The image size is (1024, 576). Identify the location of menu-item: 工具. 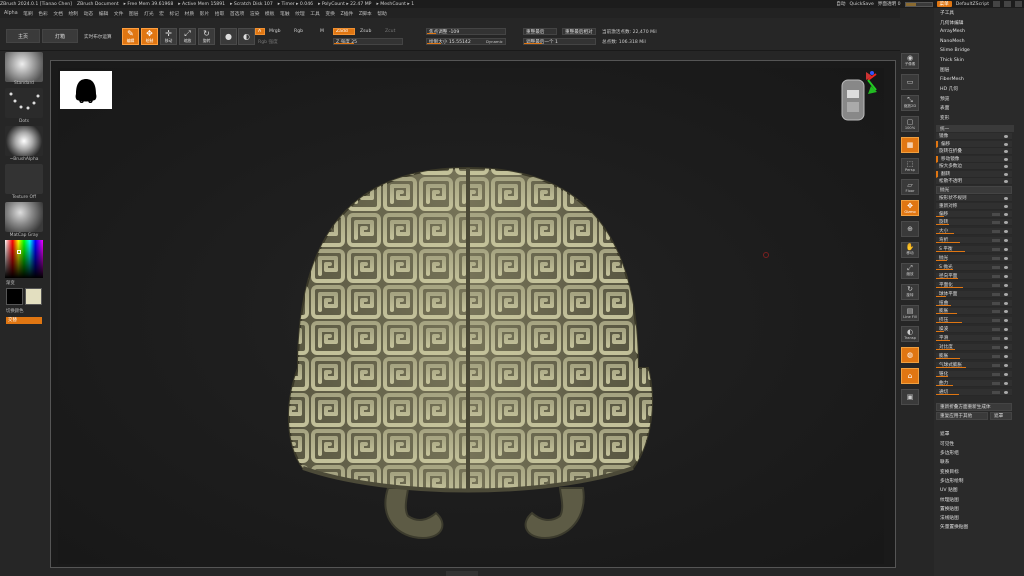
(315, 13).